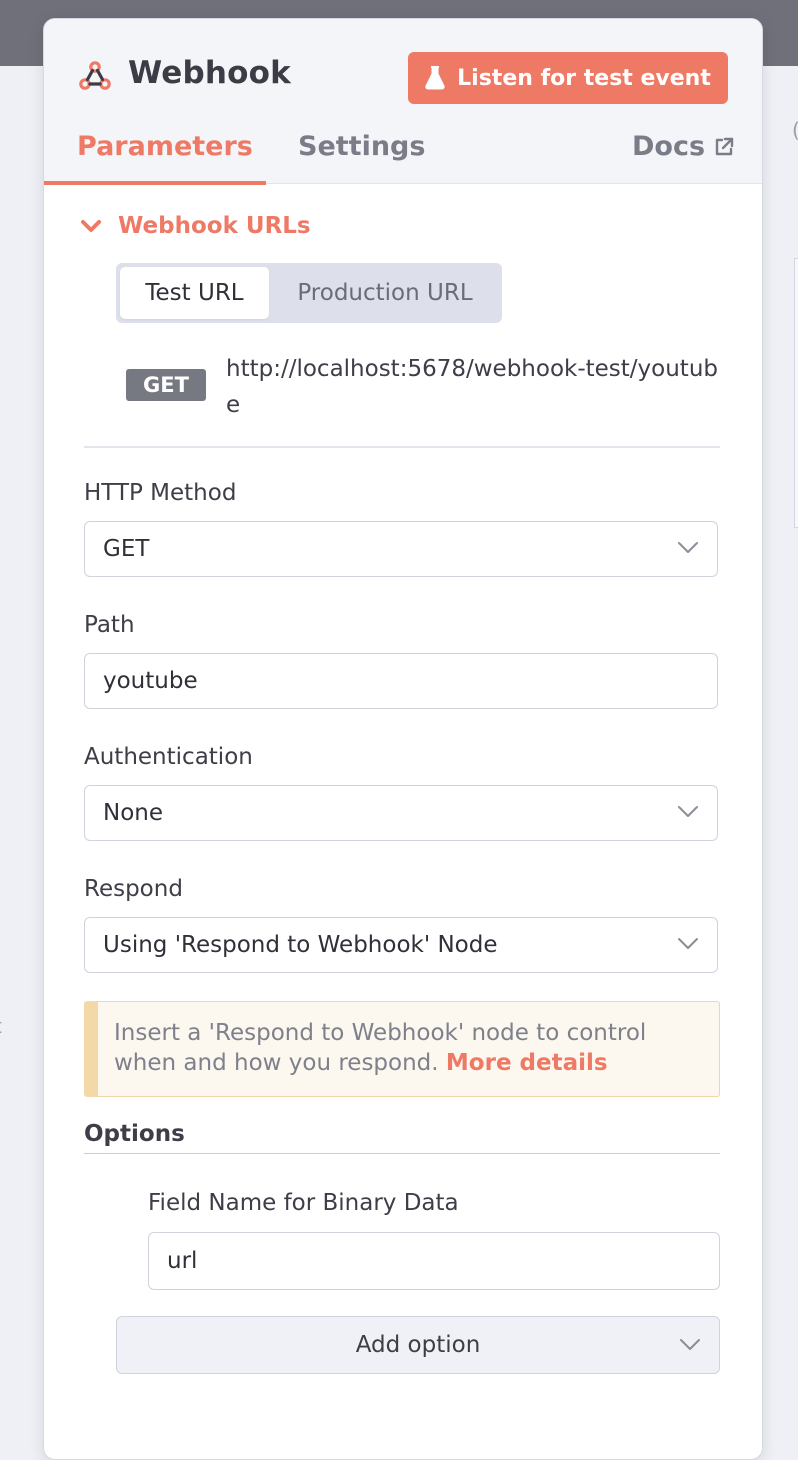  Describe the element at coordinates (402, 447) in the screenshot. I see `section-divider` at that location.